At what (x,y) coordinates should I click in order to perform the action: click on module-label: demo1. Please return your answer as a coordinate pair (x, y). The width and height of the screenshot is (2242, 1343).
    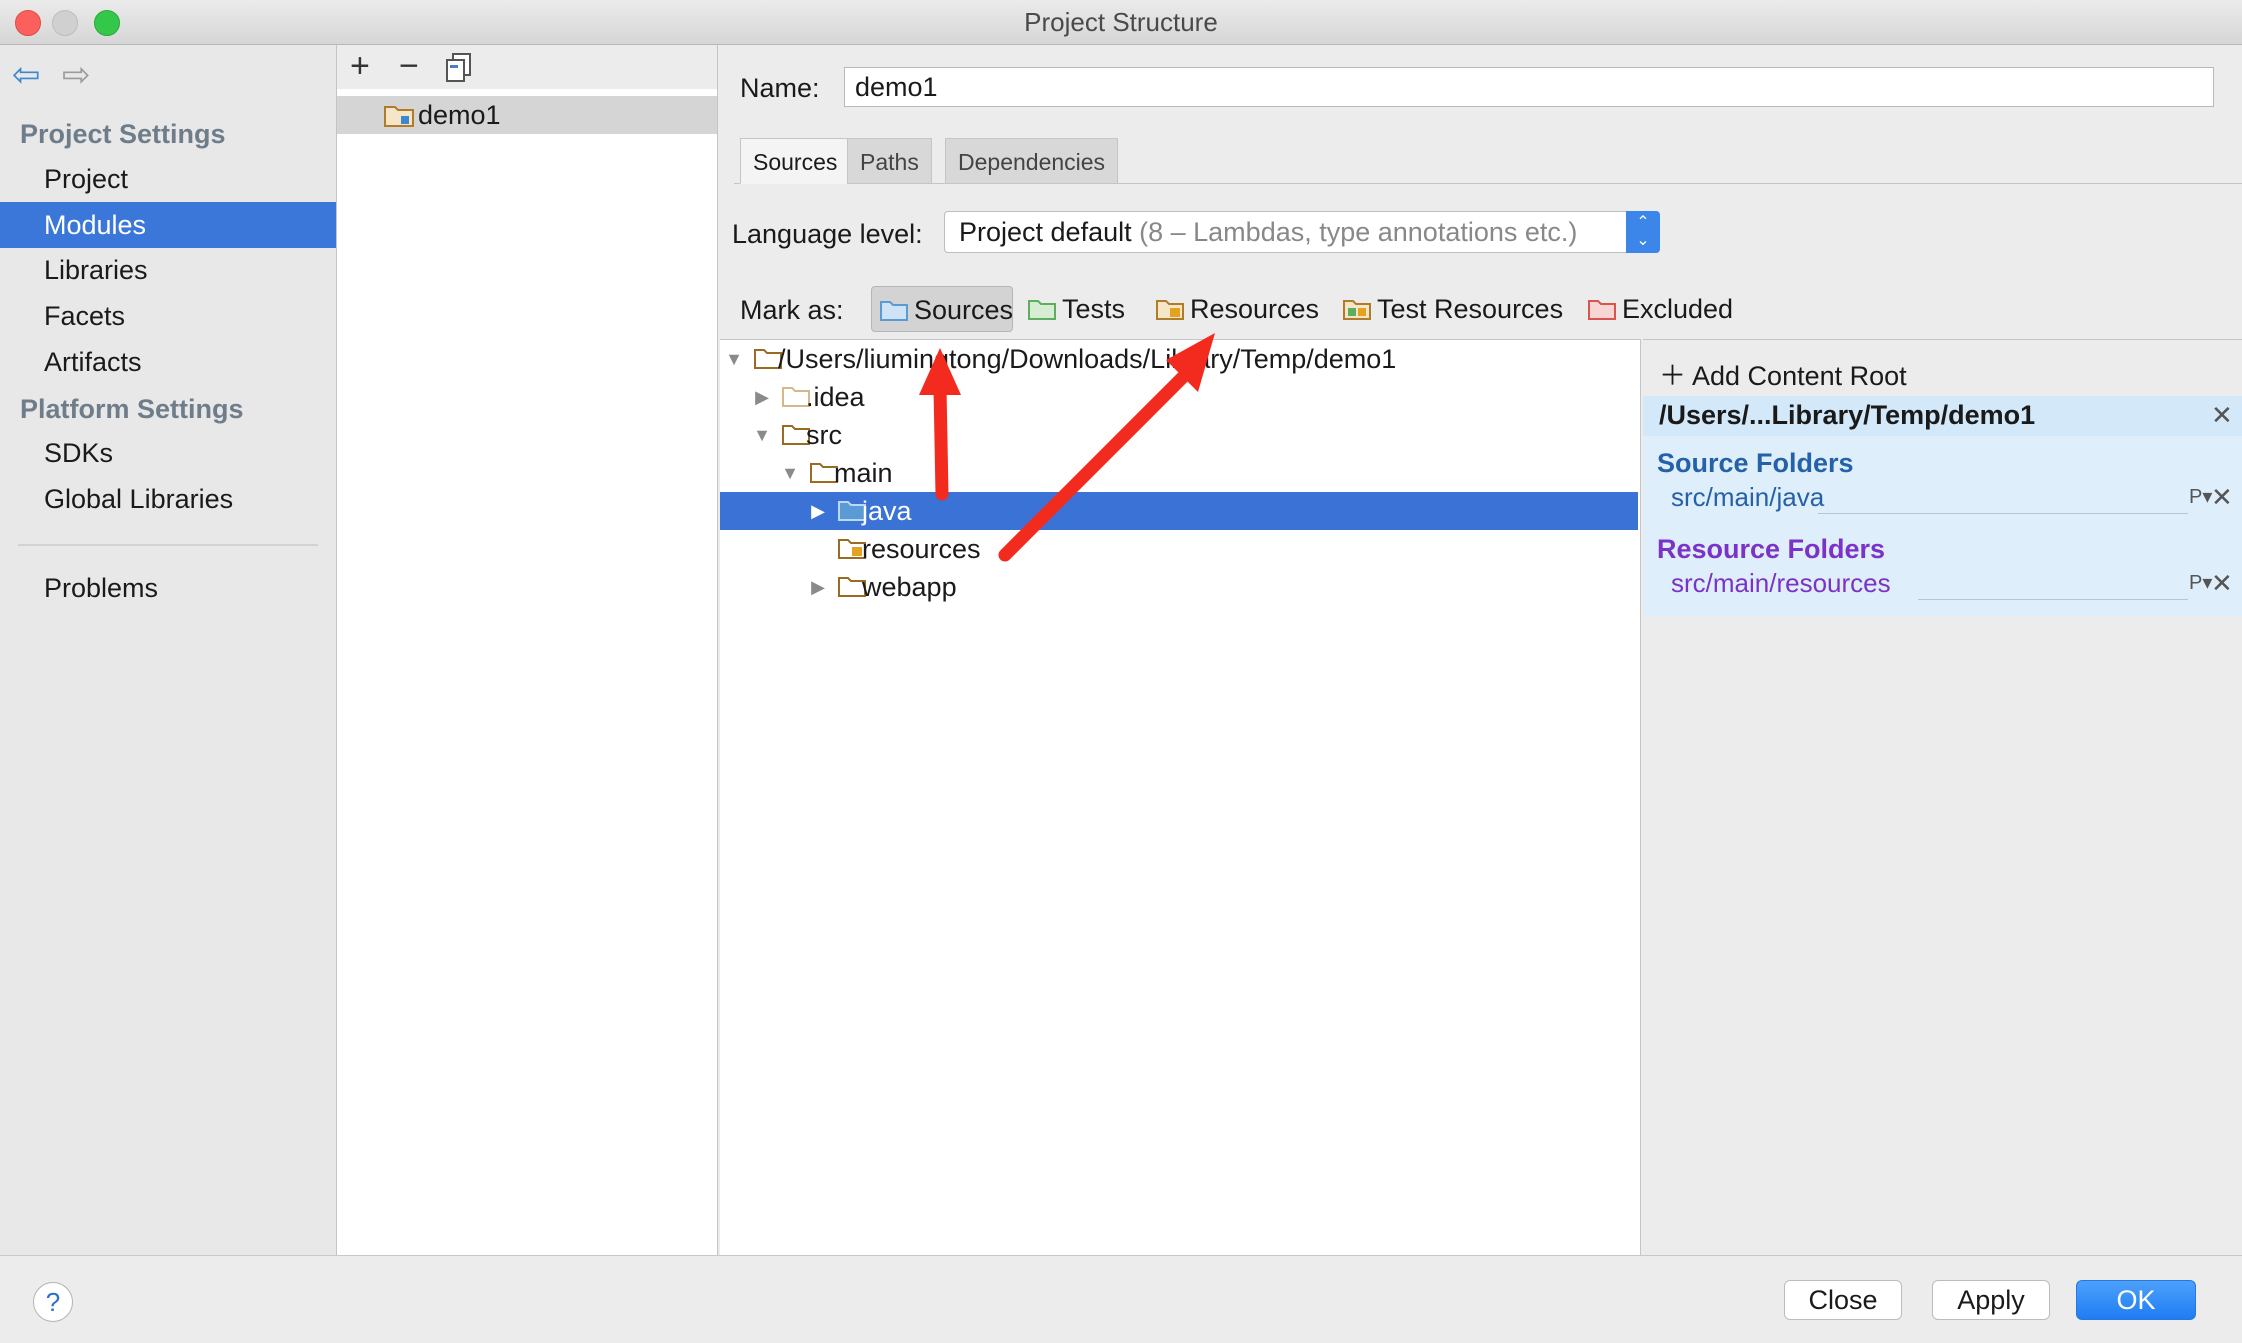
    Looking at the image, I should click on (459, 115).